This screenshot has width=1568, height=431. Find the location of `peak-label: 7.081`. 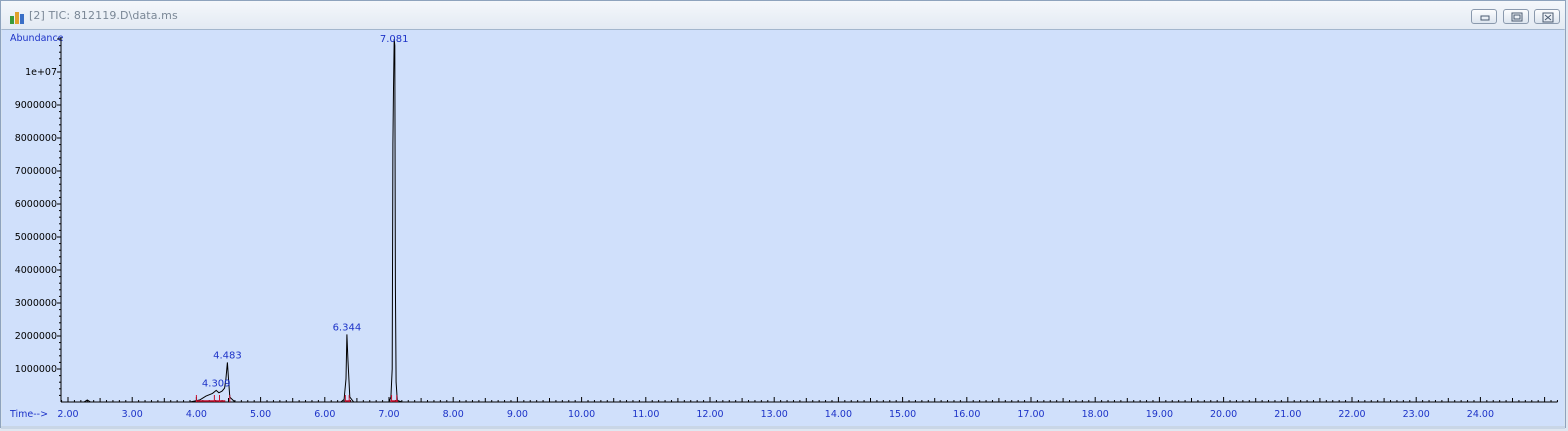

peak-label: 7.081 is located at coordinates (394, 39).